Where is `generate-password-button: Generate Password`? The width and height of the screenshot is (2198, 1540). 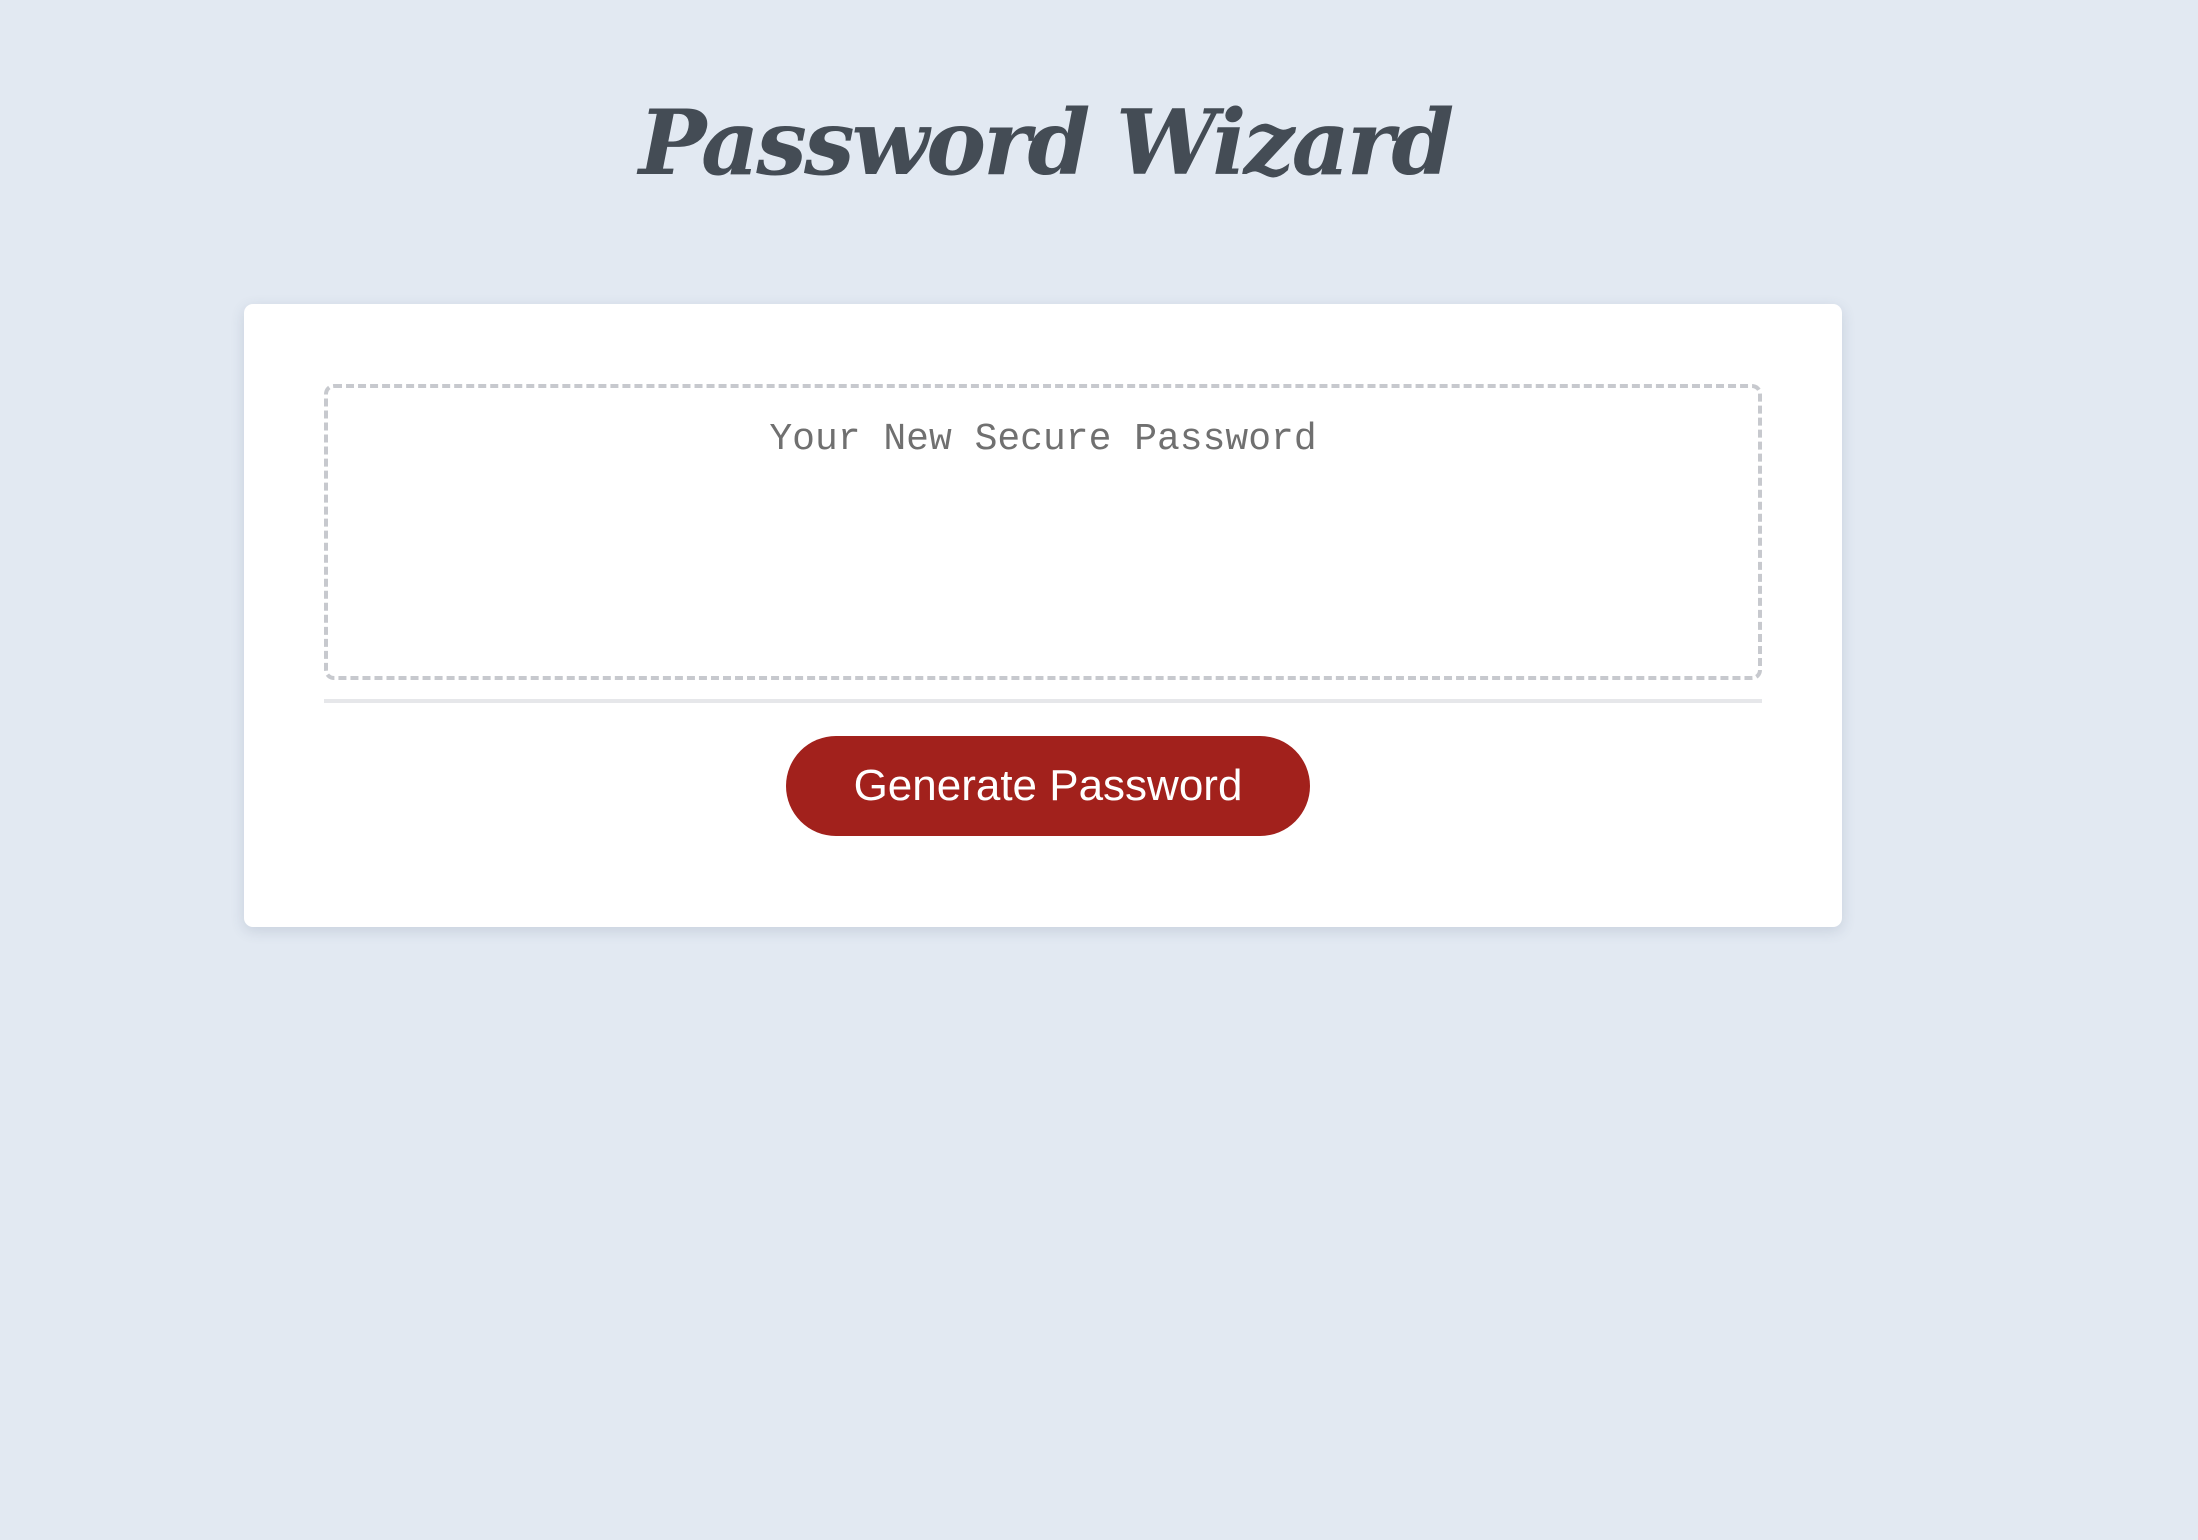 generate-password-button: Generate Password is located at coordinates (1048, 786).